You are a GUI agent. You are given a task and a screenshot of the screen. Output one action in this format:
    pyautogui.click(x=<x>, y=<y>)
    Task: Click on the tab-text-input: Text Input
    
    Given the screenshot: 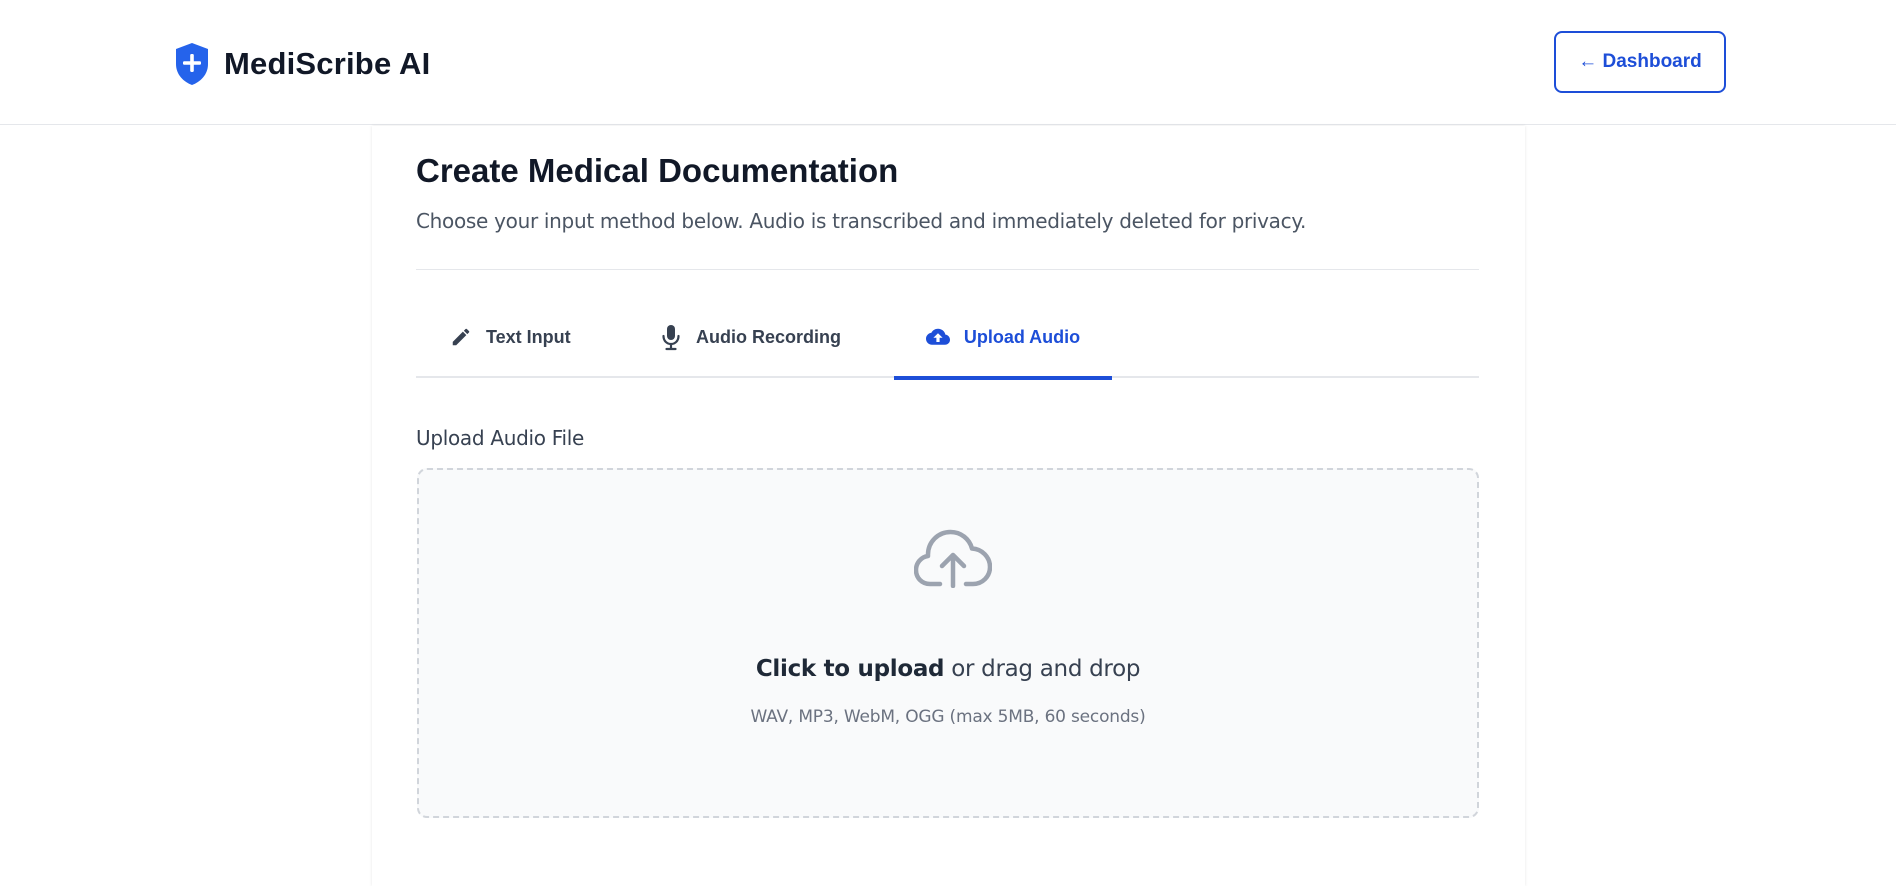 What is the action you would take?
    pyautogui.click(x=510, y=342)
    